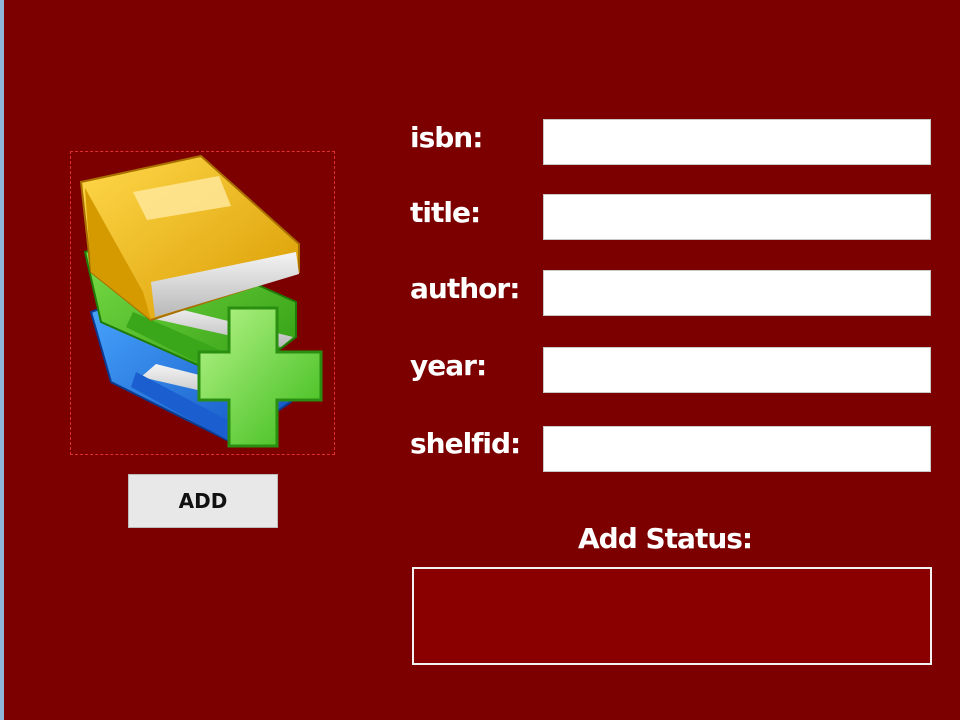 Image resolution: width=960 pixels, height=720 pixels. I want to click on add-book-icon, so click(201, 301).